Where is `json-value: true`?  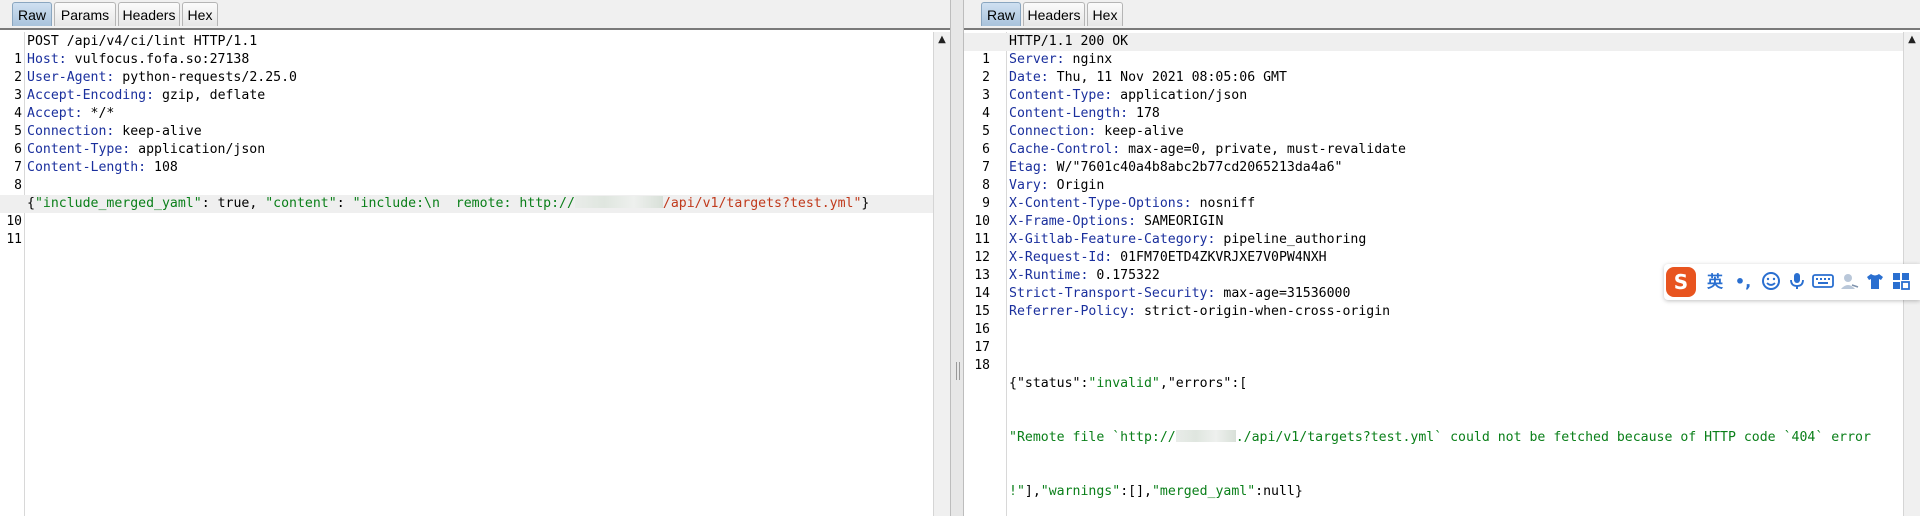
json-value: true is located at coordinates (233, 203).